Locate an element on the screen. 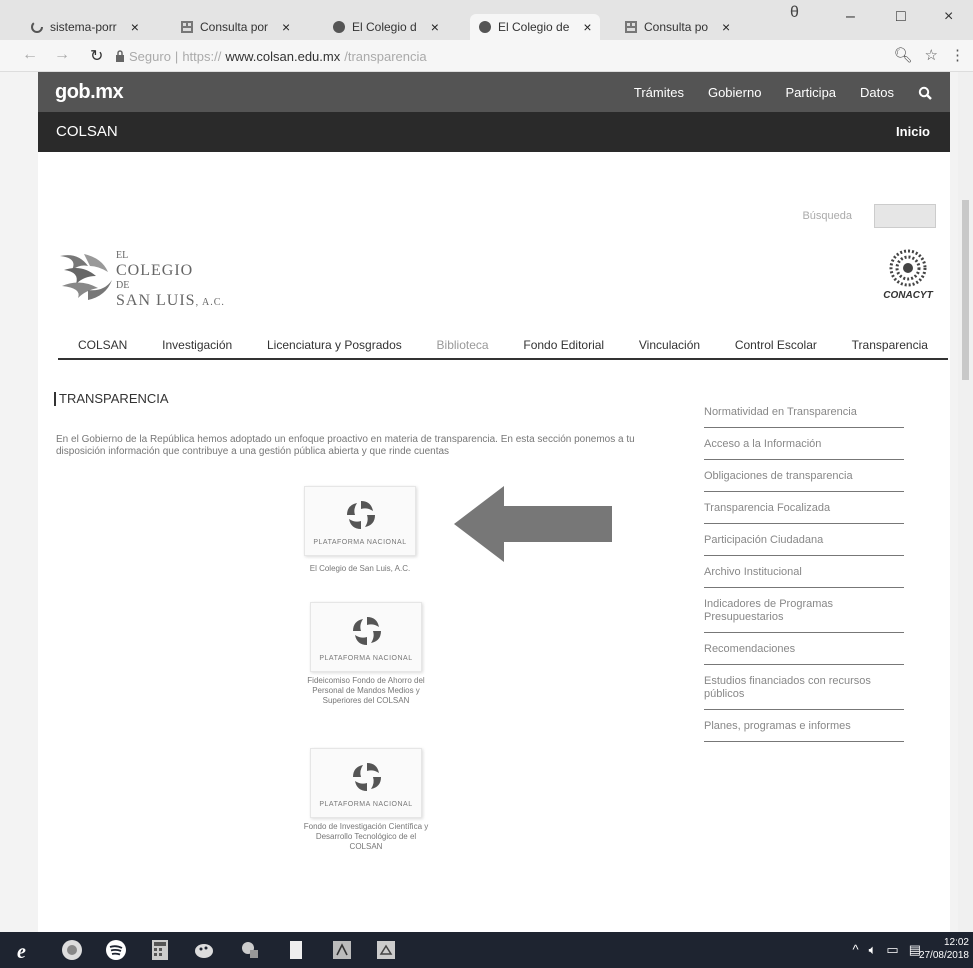 This screenshot has height=968, width=973. plataforma-card-fideicomiso-ahorro: PLATAFORMA NACIONAL is located at coordinates (366, 637).